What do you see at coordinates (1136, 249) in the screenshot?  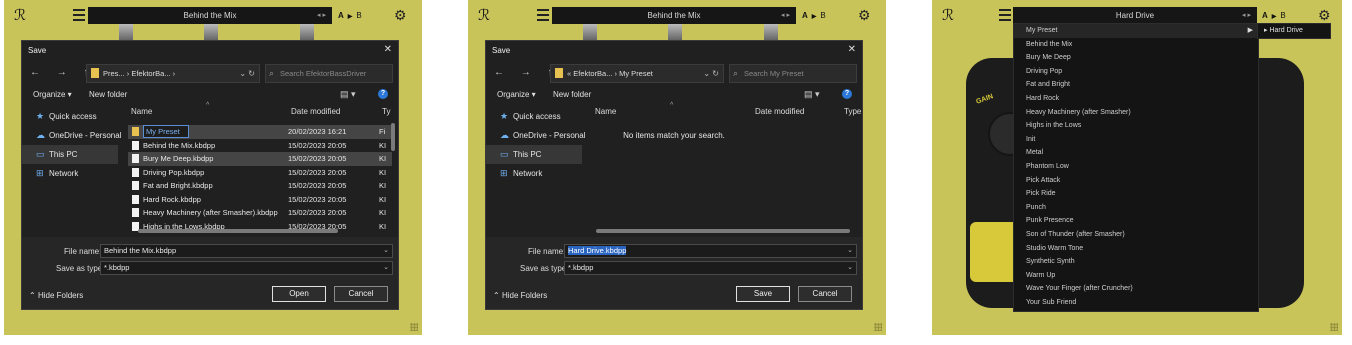 I see `menu-item: Studio Warm Tone` at bounding box center [1136, 249].